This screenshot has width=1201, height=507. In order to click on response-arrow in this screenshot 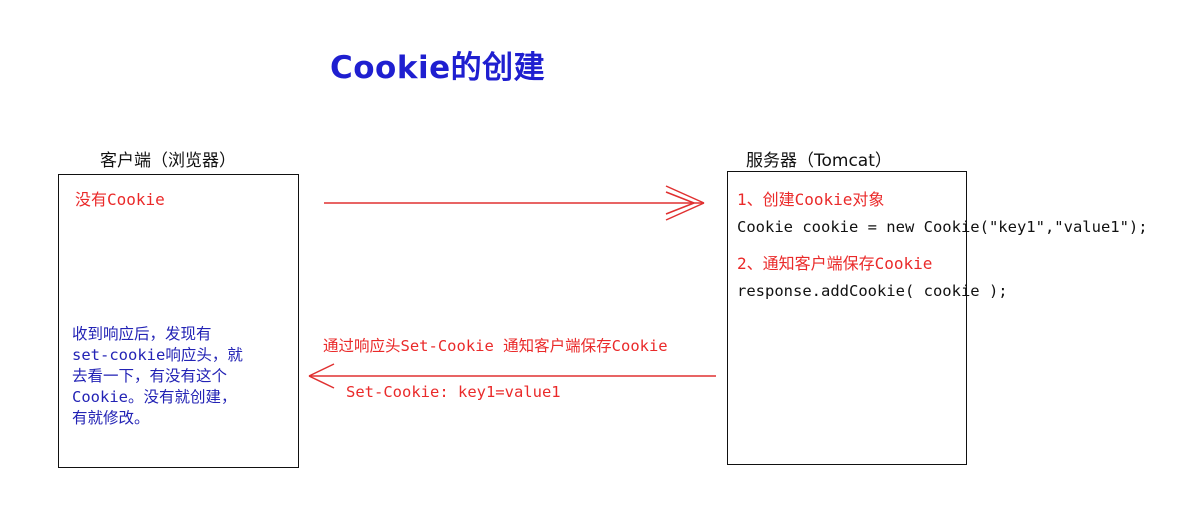, I will do `click(512, 376)`.